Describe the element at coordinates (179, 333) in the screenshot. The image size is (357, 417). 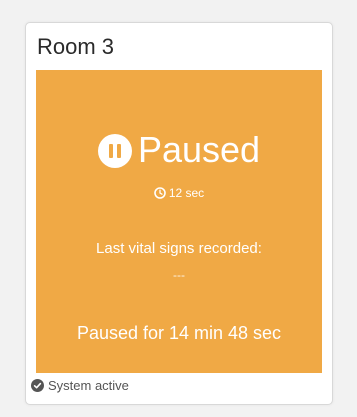
I see `paused-duration: Paused for 14 min 48 sec` at that location.